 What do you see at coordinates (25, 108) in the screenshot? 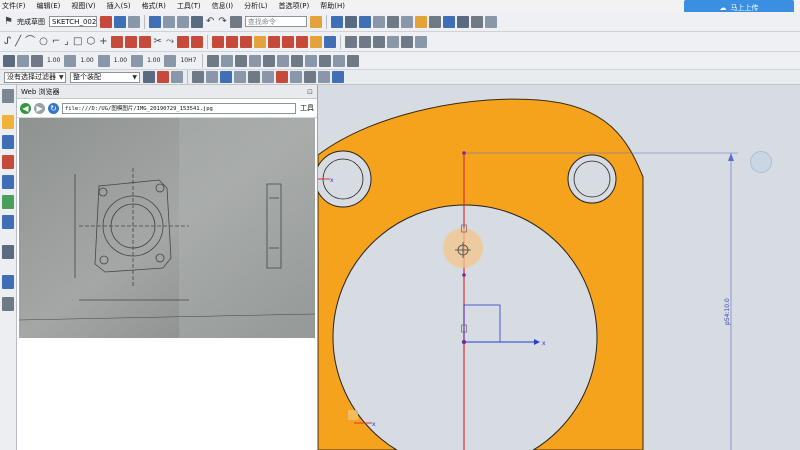
I see `back-icon: ◀` at bounding box center [25, 108].